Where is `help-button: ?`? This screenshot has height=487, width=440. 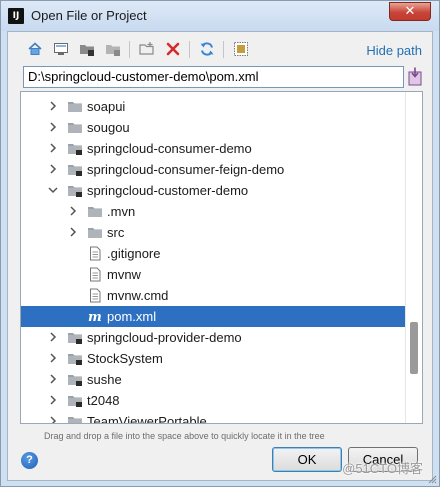
help-button: ? is located at coordinates (29, 460).